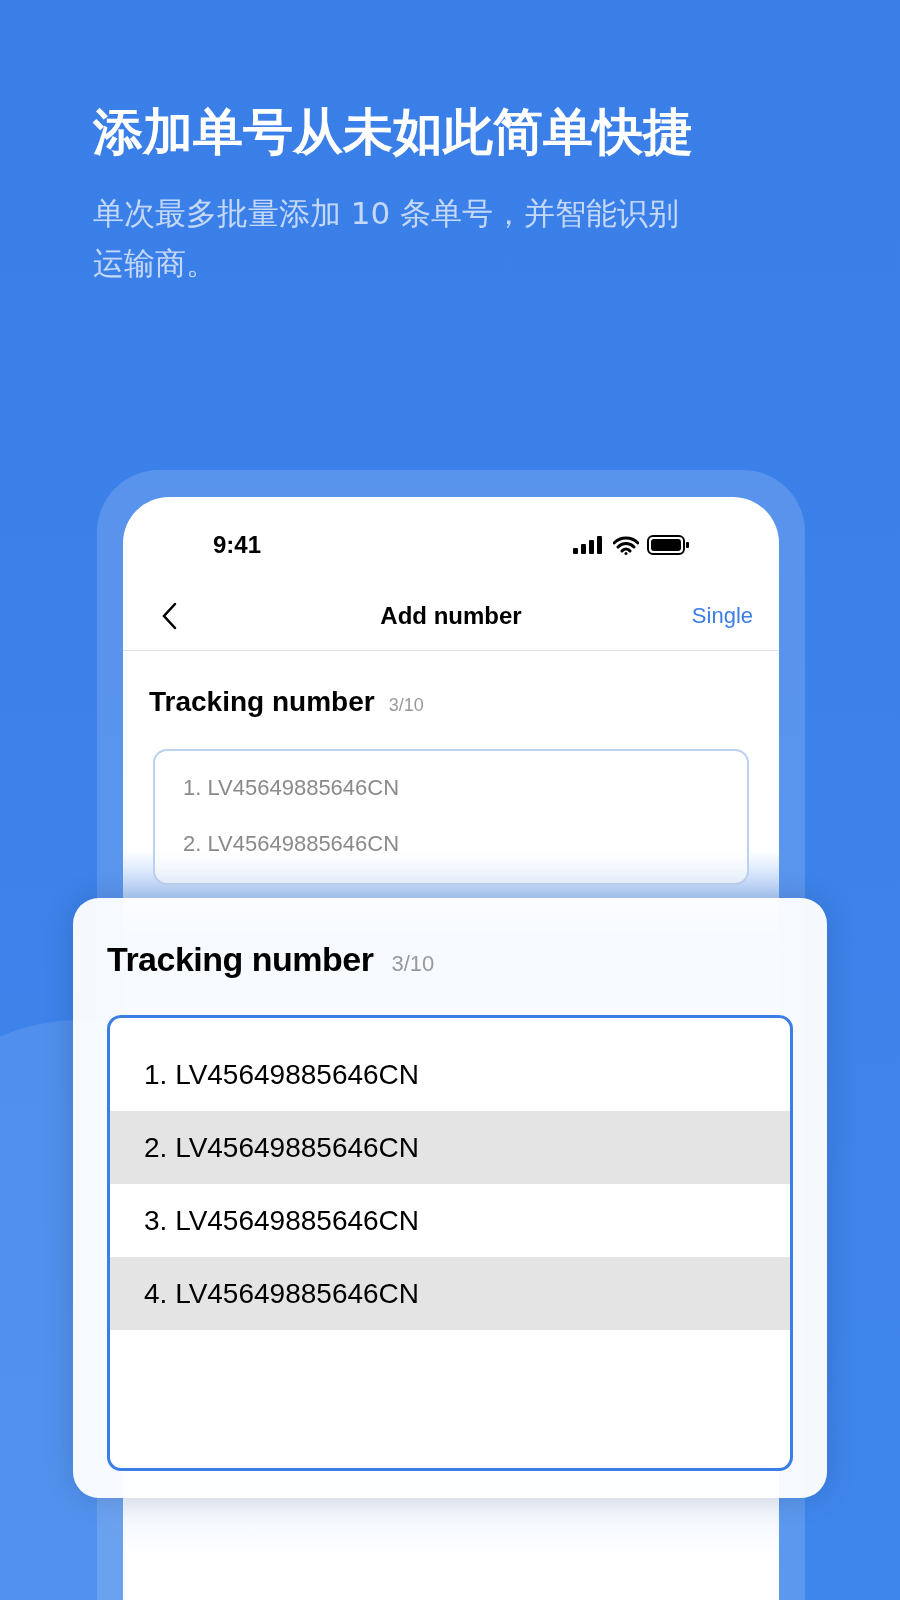  Describe the element at coordinates (626, 545) in the screenshot. I see `wifi-icon` at that location.